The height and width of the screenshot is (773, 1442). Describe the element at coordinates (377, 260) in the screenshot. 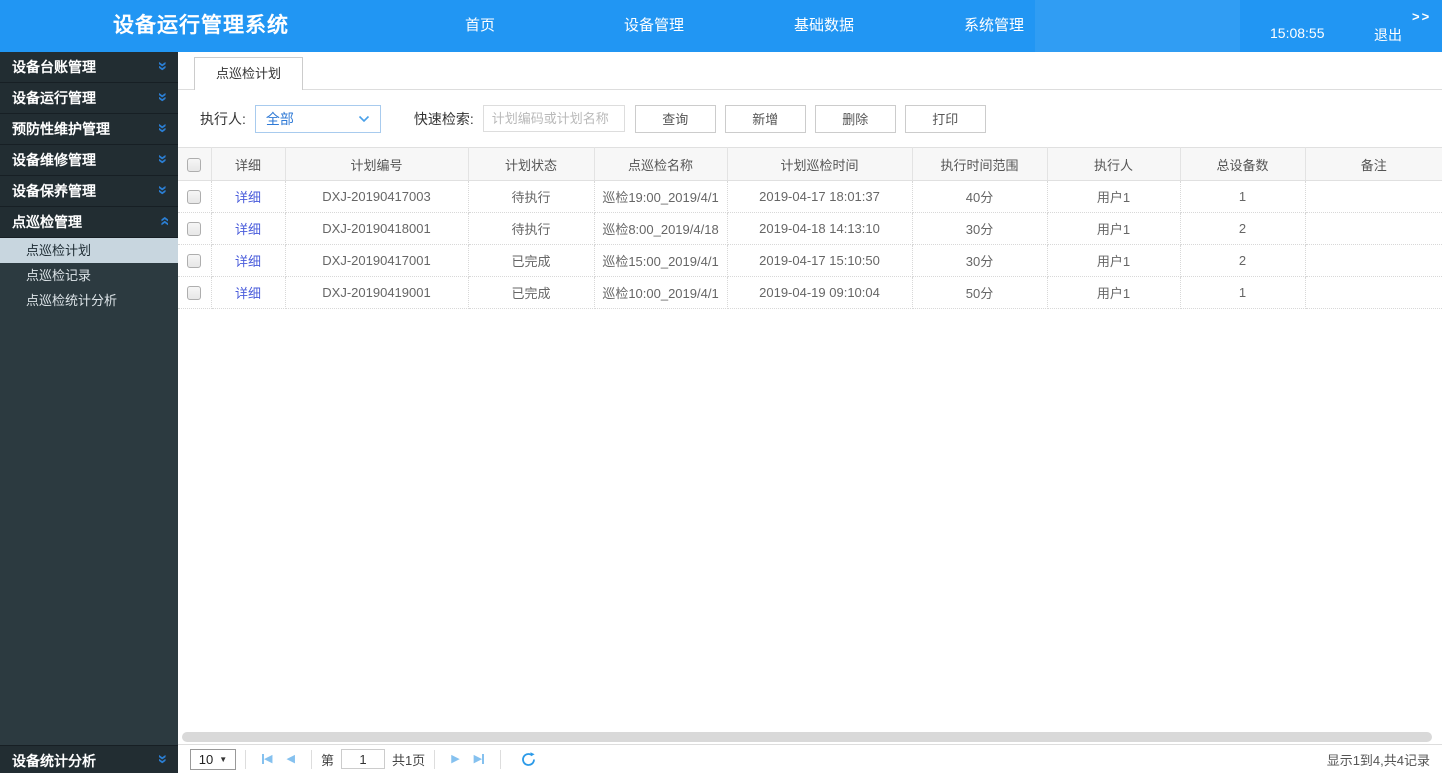

I see `cell-plan-no: DXJ-20190417001` at that location.